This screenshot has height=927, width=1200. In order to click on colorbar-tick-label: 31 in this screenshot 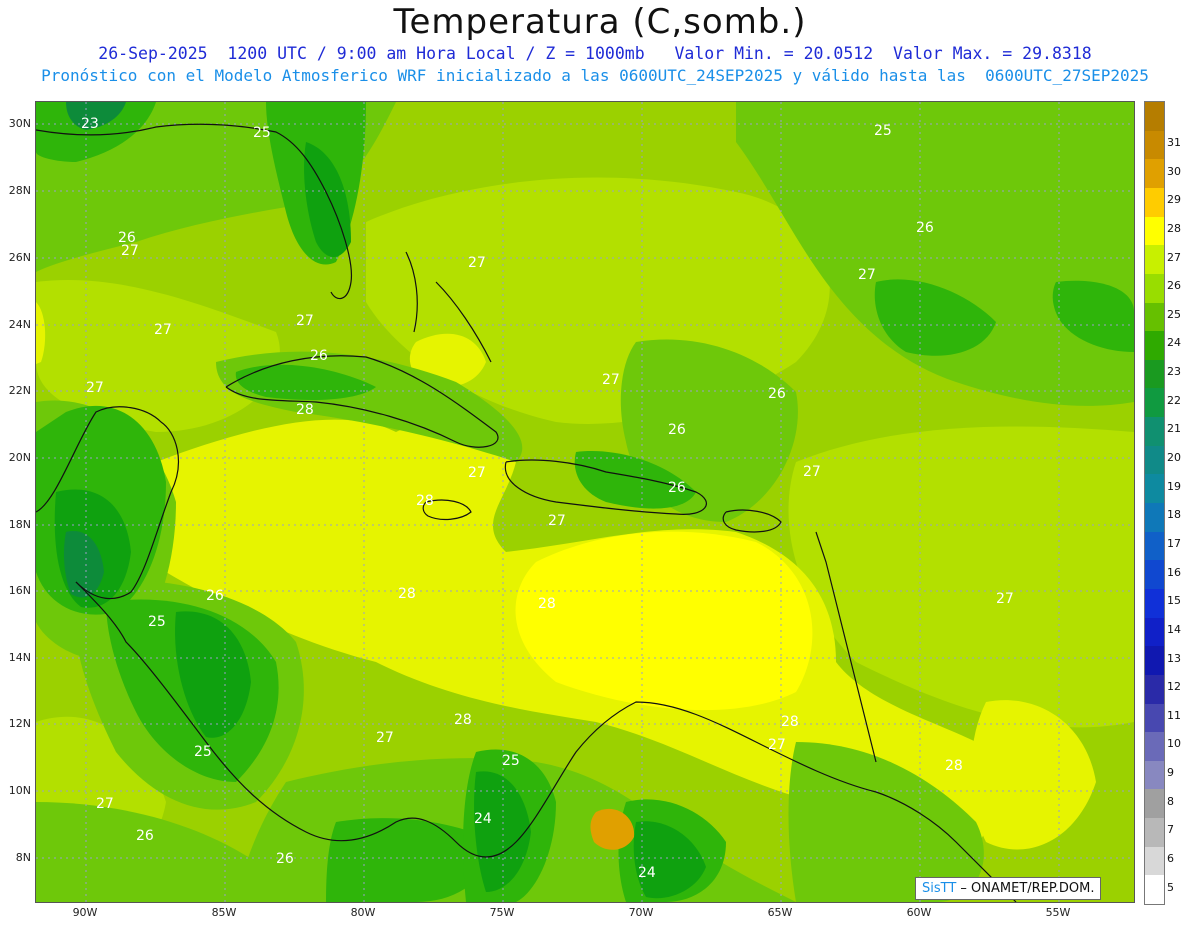, I will do `click(1174, 142)`.